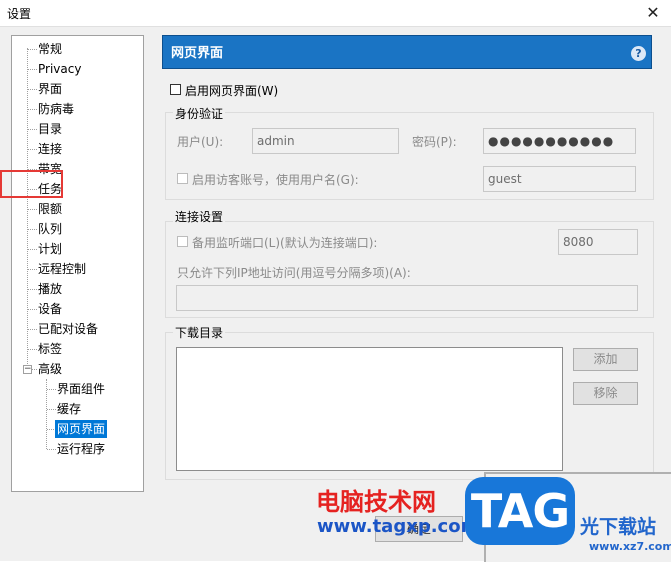  What do you see at coordinates (653, 13) in the screenshot?
I see `close-icon: ✕` at bounding box center [653, 13].